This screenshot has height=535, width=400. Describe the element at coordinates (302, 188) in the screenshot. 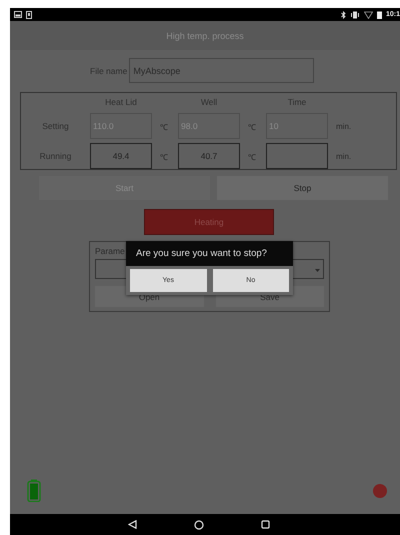

I see `stop-button: Stop` at that location.